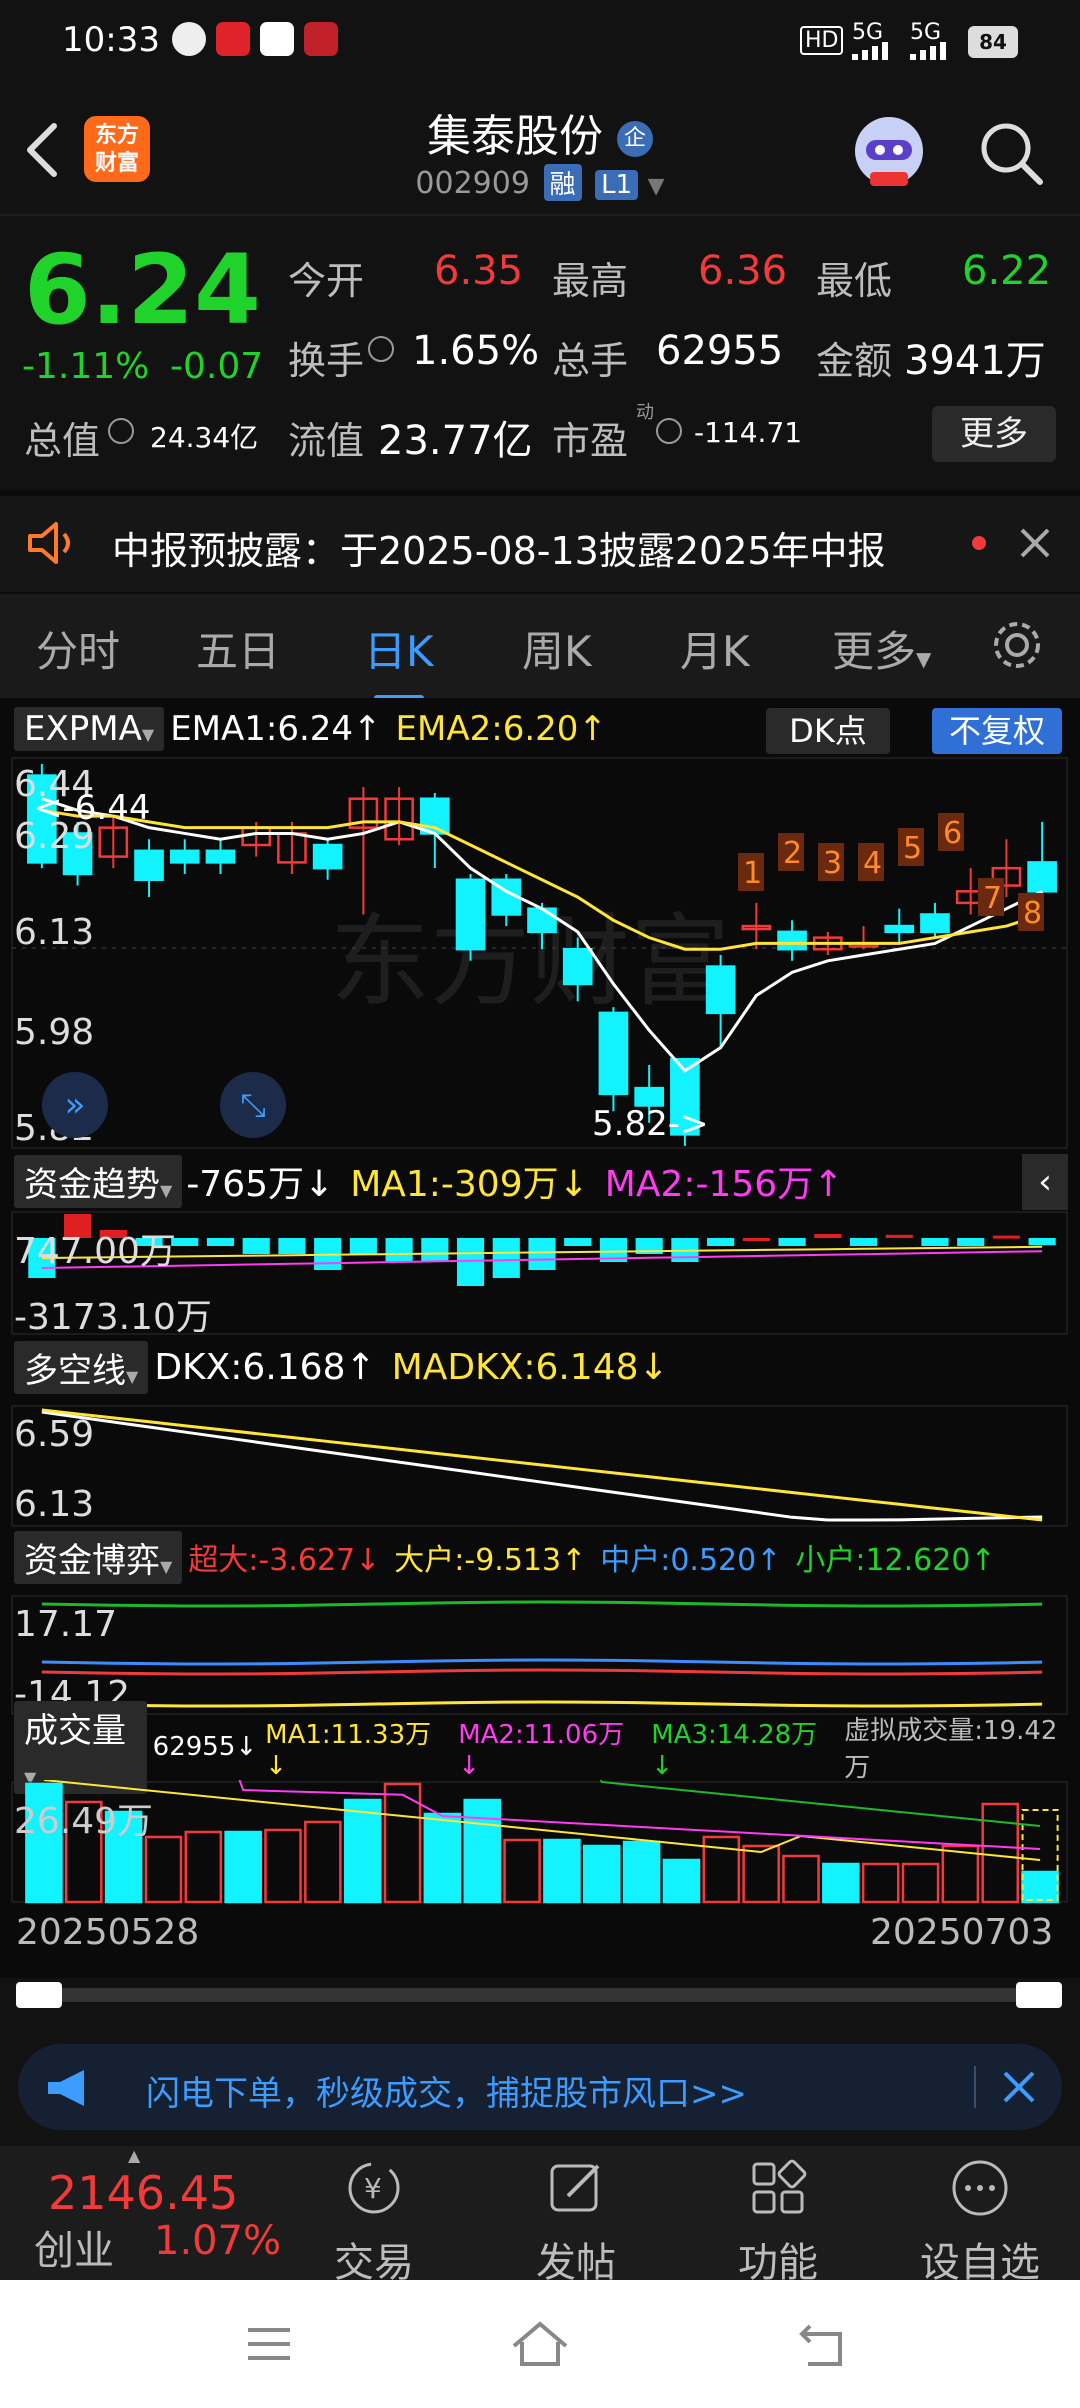  What do you see at coordinates (575, 2188) in the screenshot?
I see `compose-icon` at bounding box center [575, 2188].